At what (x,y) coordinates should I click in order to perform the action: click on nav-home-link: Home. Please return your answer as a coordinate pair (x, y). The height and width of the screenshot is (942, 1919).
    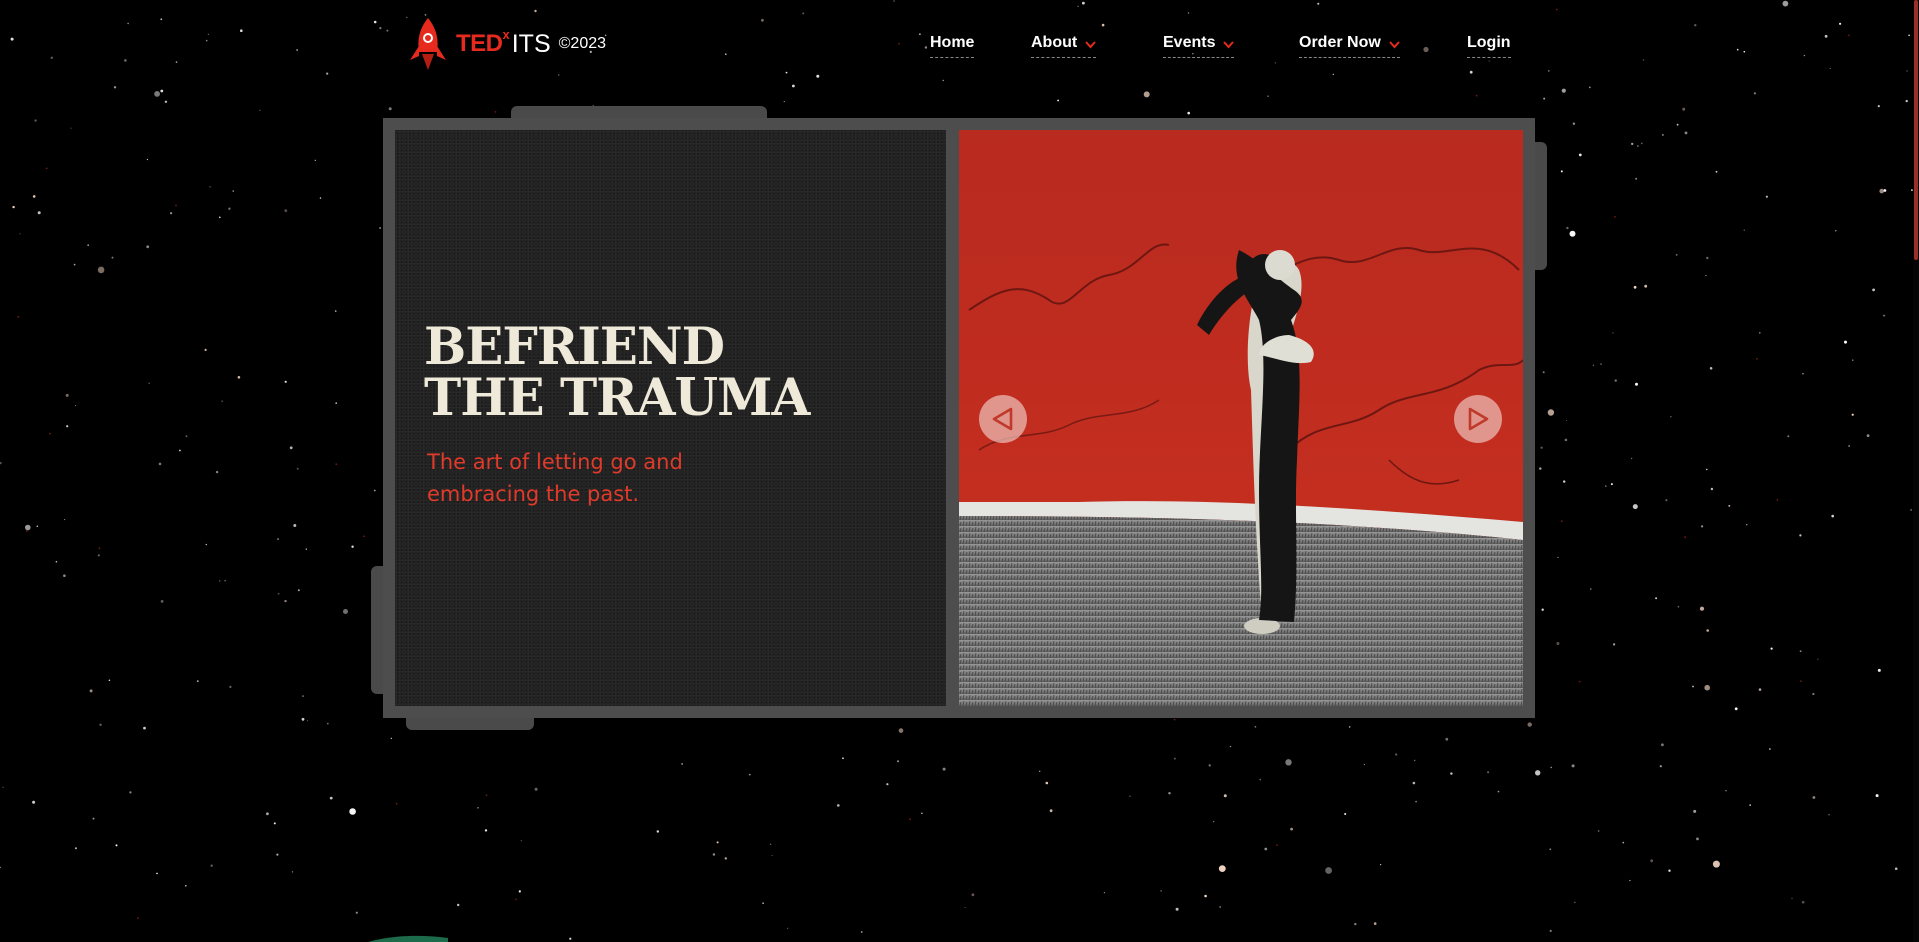
    Looking at the image, I should click on (952, 46).